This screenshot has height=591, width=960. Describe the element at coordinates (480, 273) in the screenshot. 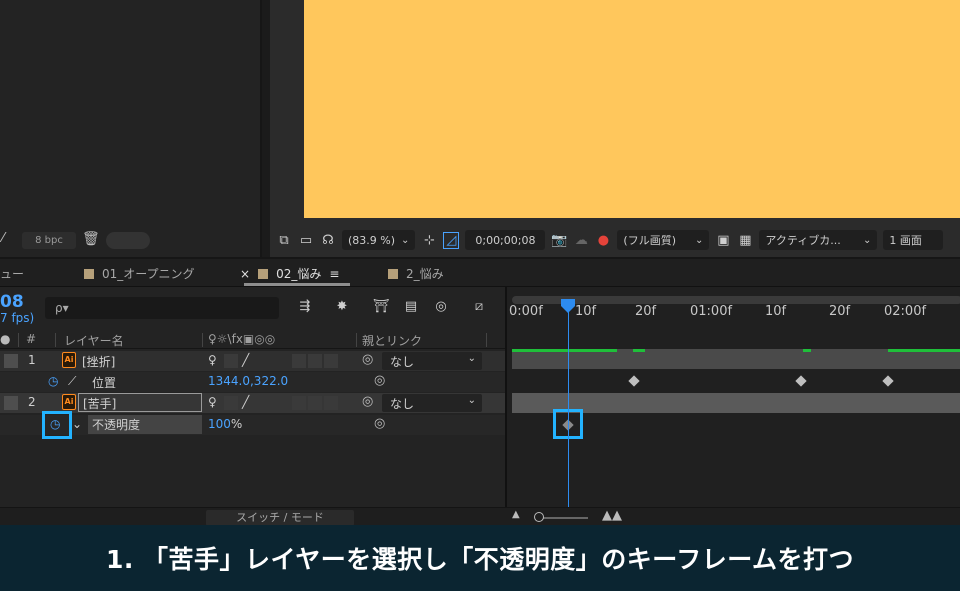

I see `timeline-tab-bar: ュー 01_オープニング × 02_悩み ≡ 2_悩み` at that location.